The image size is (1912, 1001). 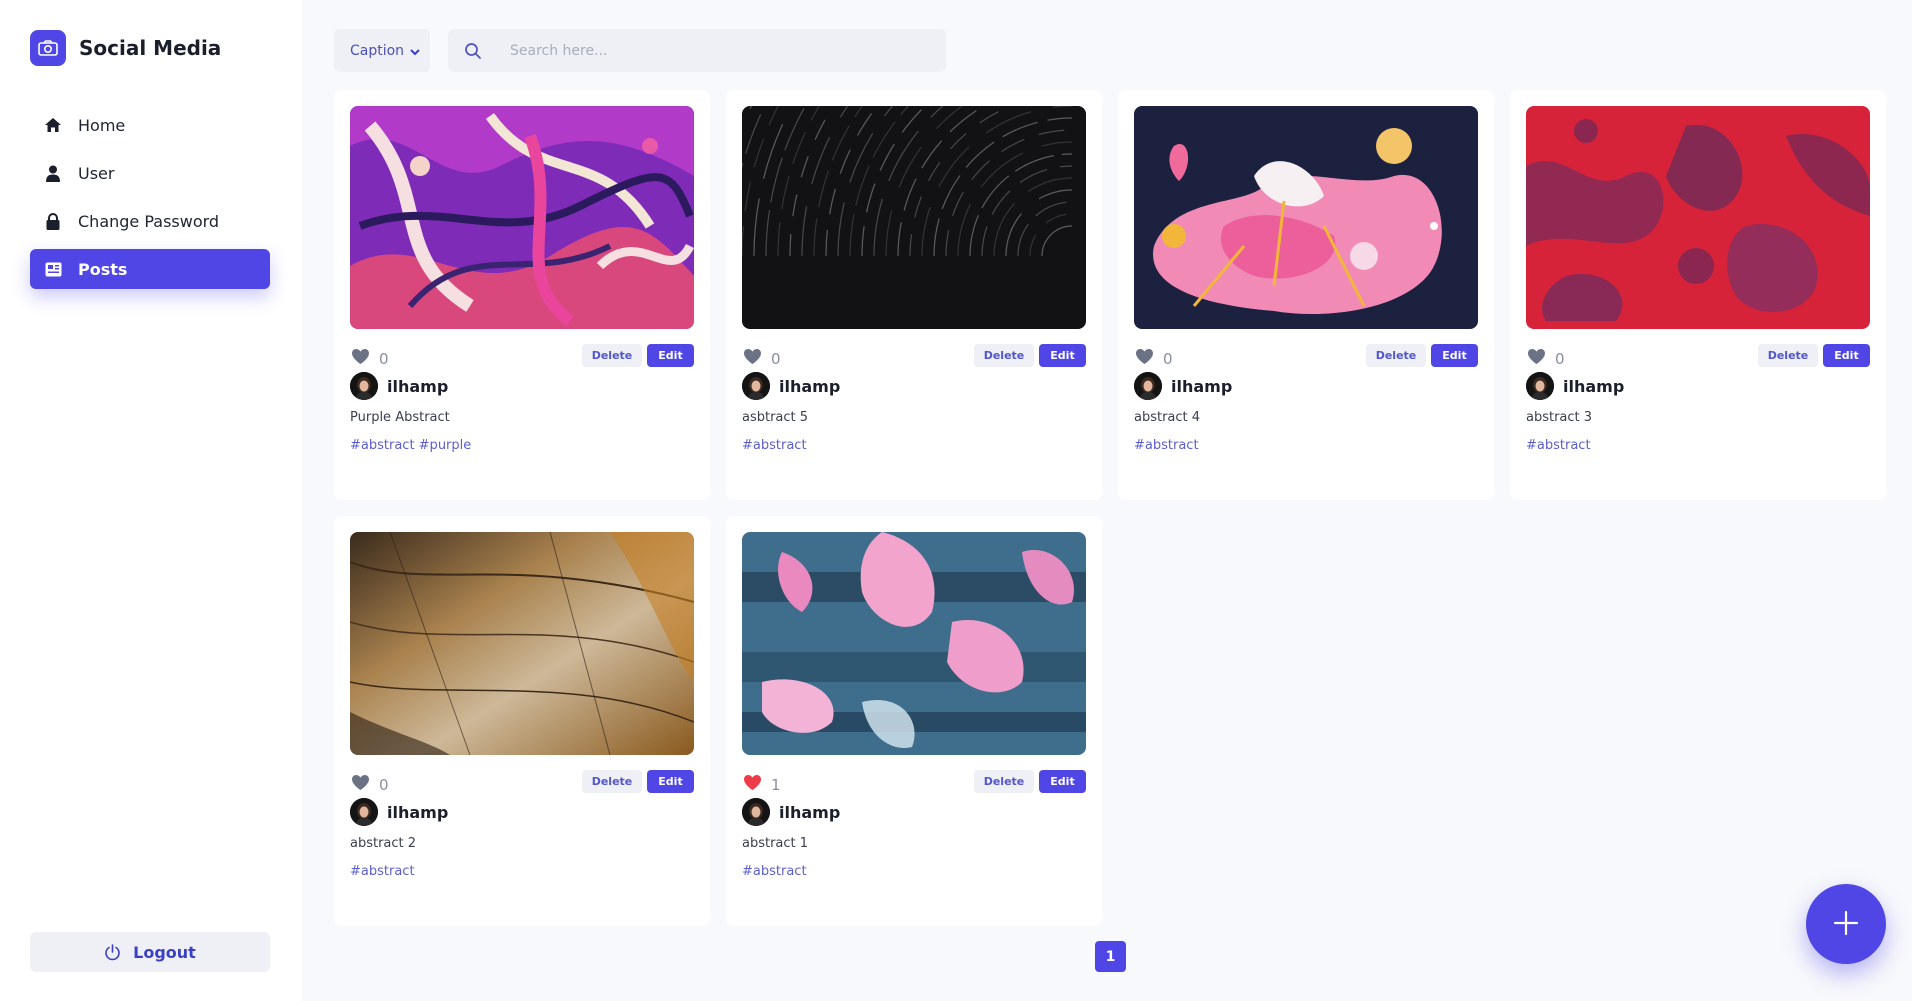 I want to click on post-caption: abstract 1, so click(x=775, y=843).